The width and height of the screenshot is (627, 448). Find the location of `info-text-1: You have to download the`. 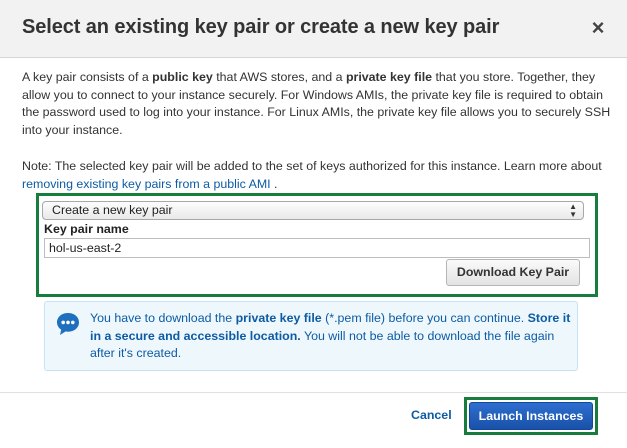

info-text-1: You have to download the is located at coordinates (163, 318).